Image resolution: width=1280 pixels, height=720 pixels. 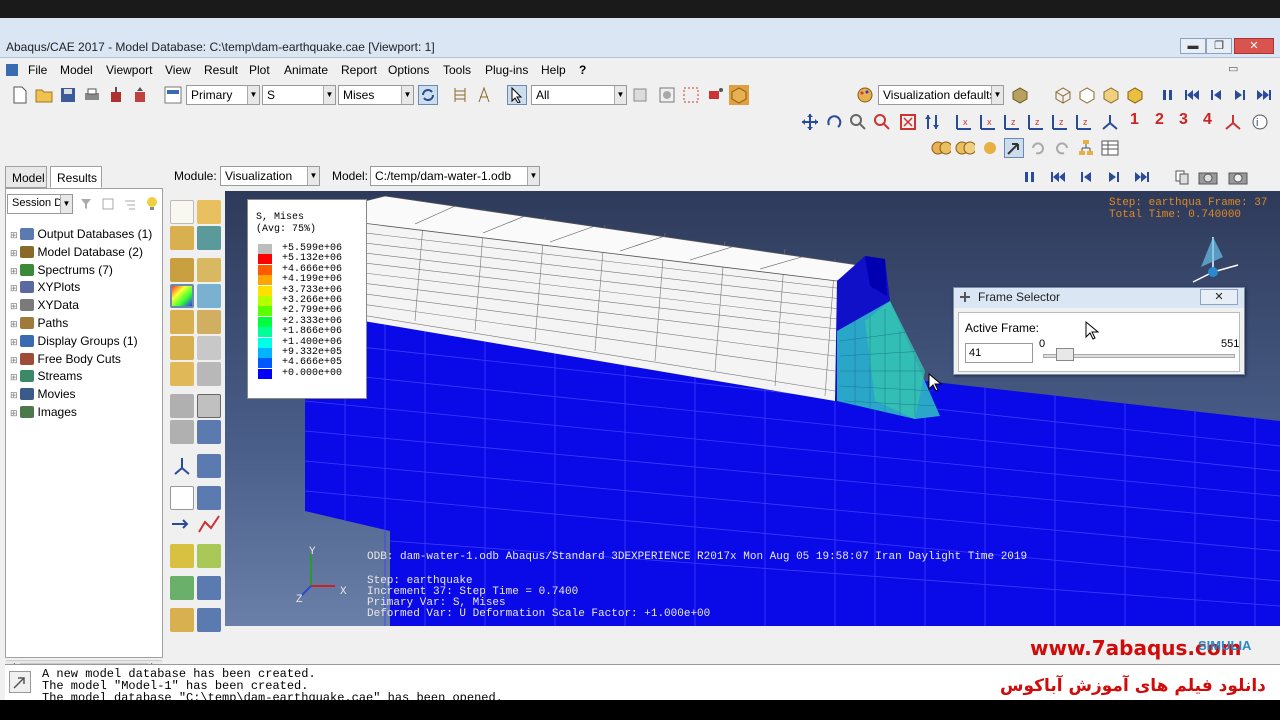 What do you see at coordinates (44, 307) in the screenshot?
I see `tree-item: ⊞ XYData` at bounding box center [44, 307].